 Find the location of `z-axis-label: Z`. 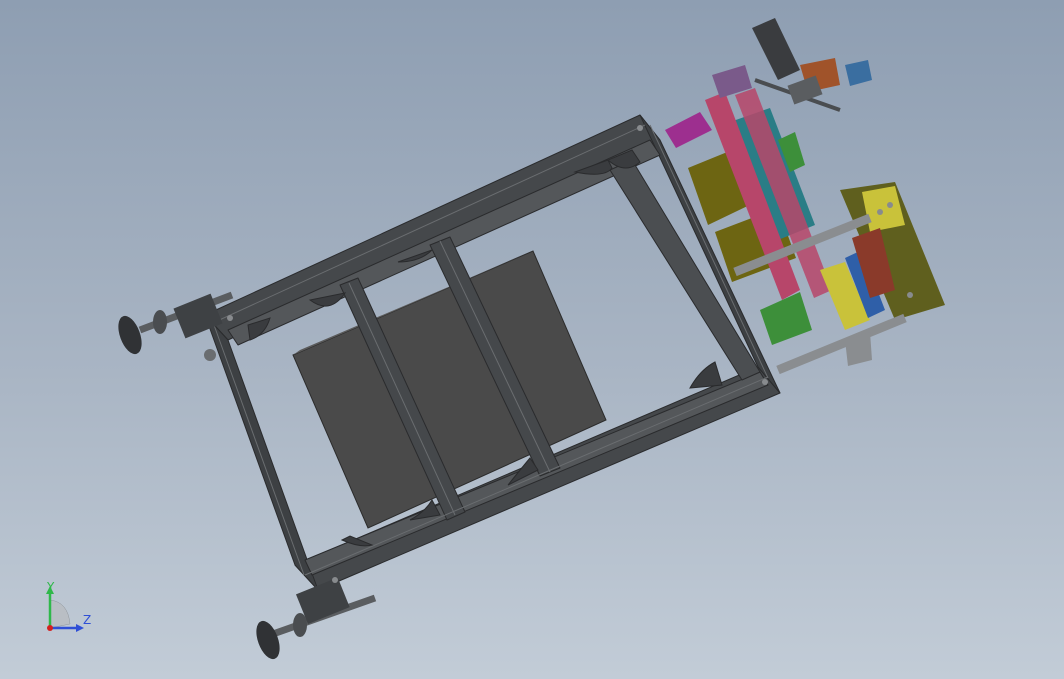

z-axis-label: Z is located at coordinates (87, 620).